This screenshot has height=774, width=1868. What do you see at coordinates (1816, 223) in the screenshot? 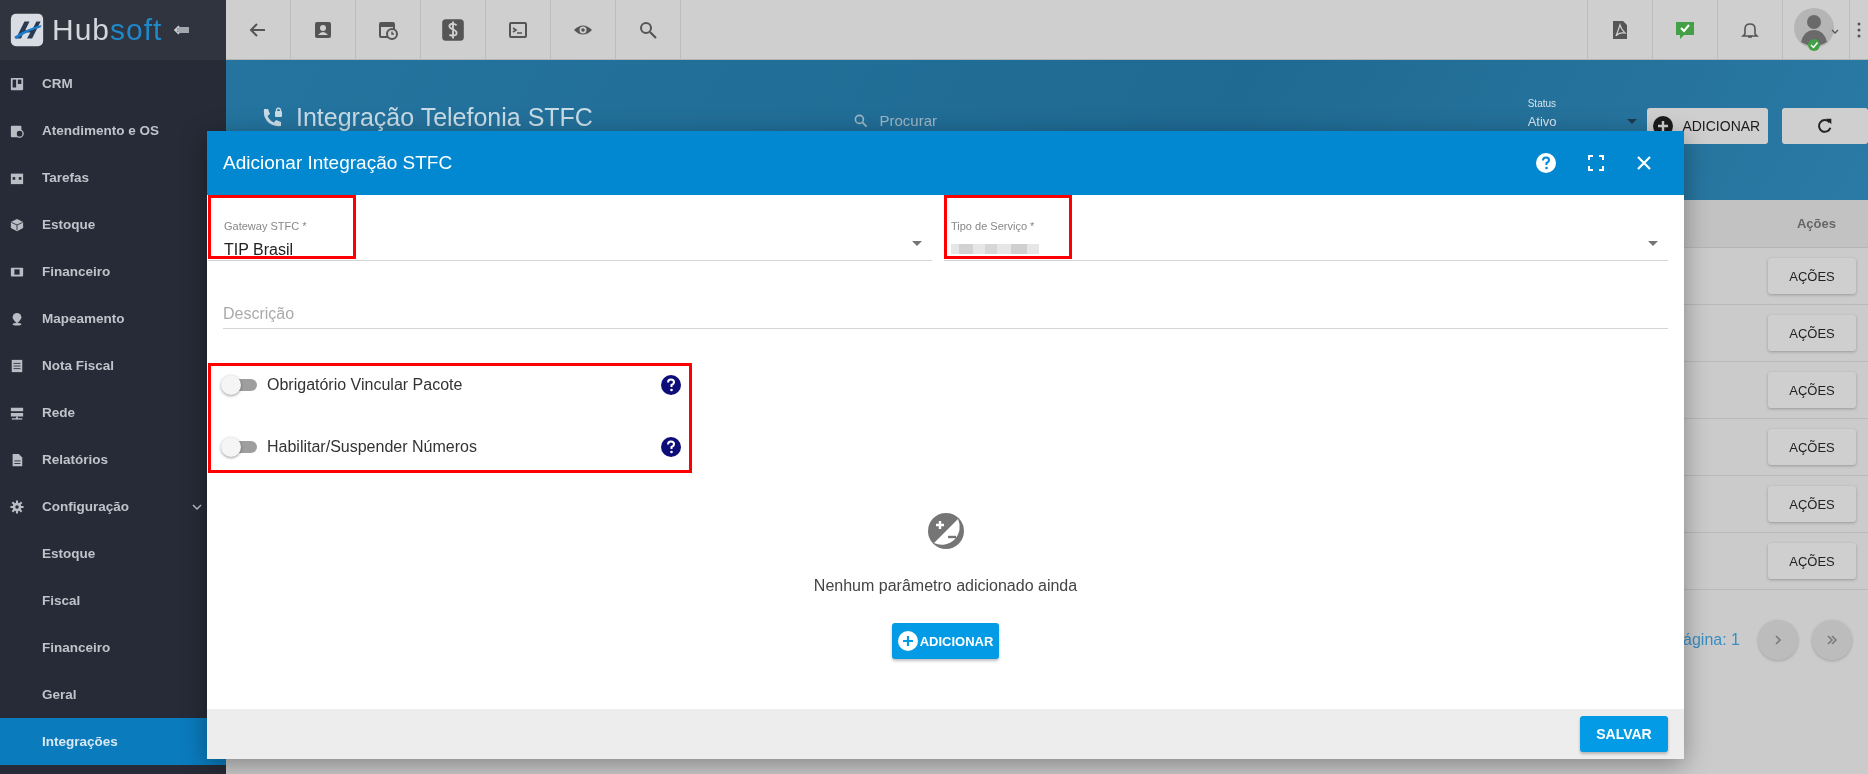
I see `column-header: Ações` at bounding box center [1816, 223].